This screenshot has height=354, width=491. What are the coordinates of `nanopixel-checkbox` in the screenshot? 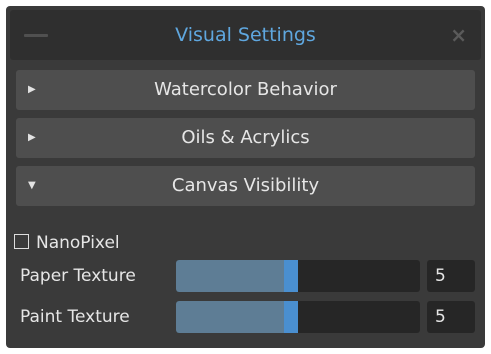 It's located at (21, 241).